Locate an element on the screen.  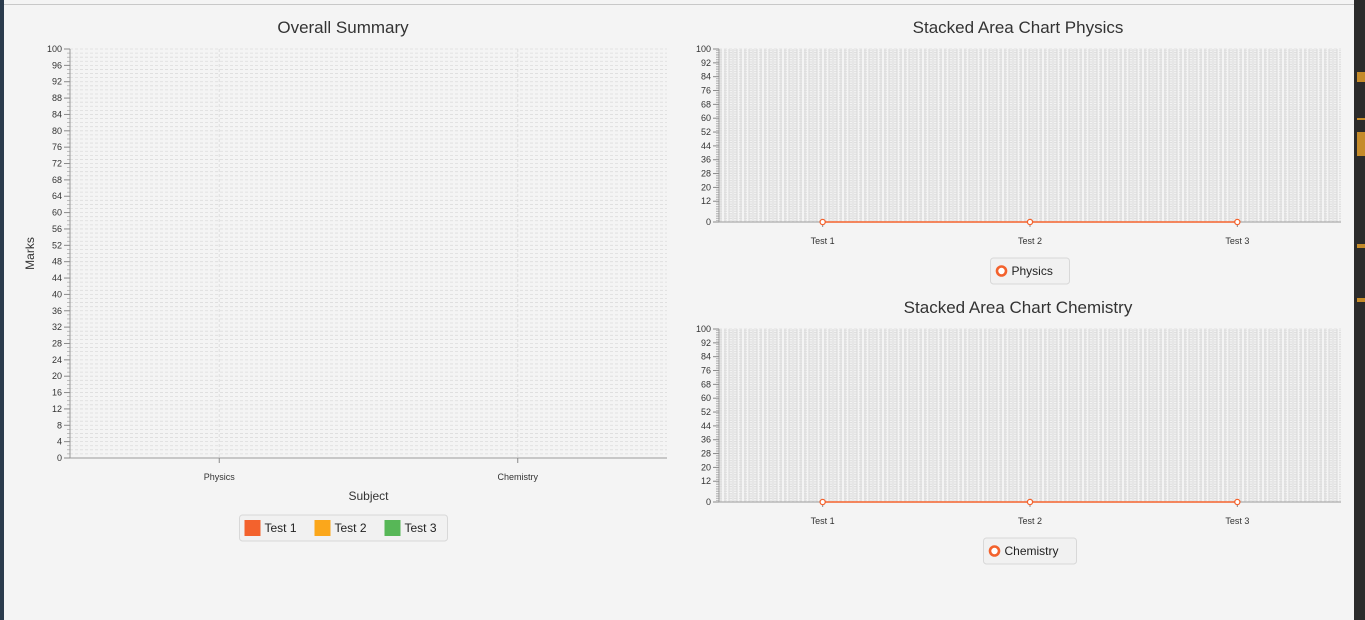
y-tick-label: 56 is located at coordinates (57, 229).